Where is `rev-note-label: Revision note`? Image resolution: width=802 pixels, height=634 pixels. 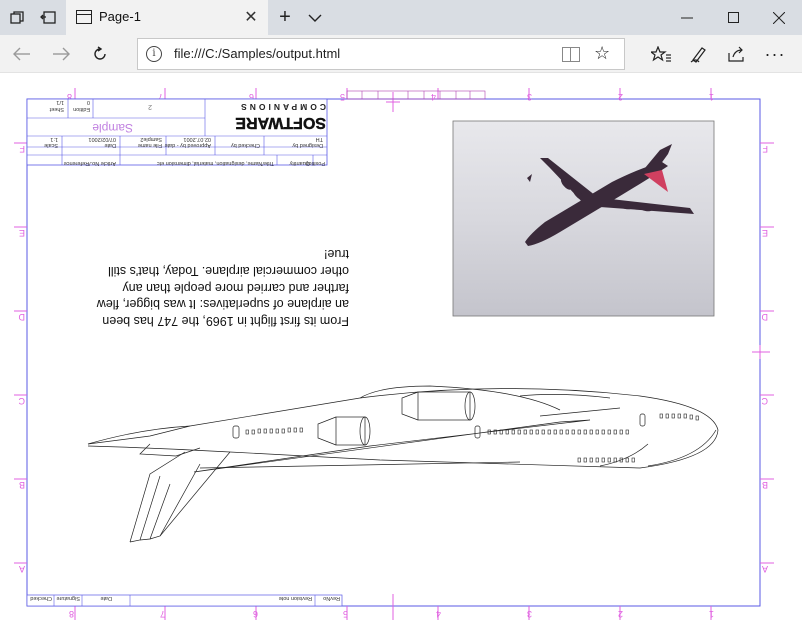
rev-note-label: Revision note is located at coordinates (295, 598).